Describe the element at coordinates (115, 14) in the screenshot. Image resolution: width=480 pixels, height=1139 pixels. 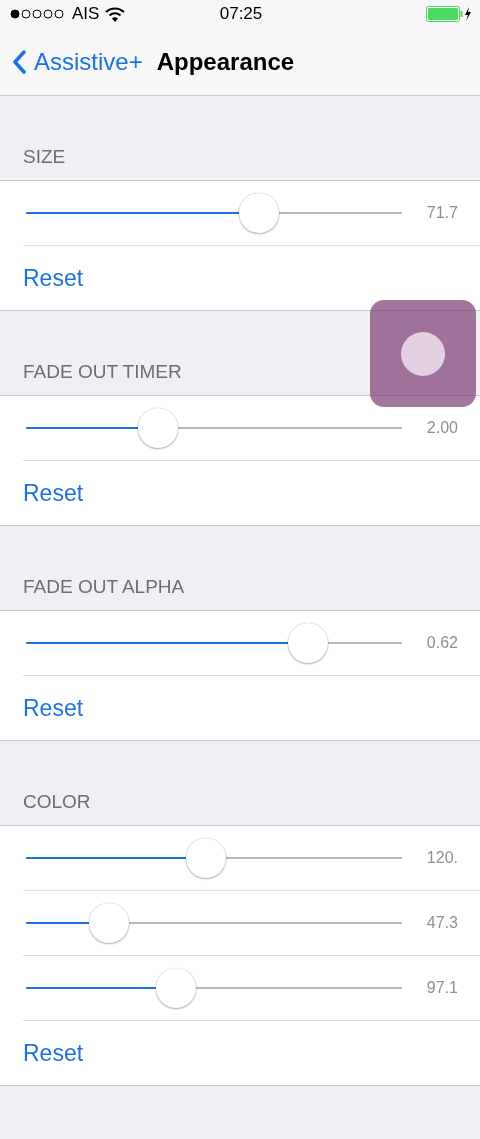
I see `wifi-icon` at that location.